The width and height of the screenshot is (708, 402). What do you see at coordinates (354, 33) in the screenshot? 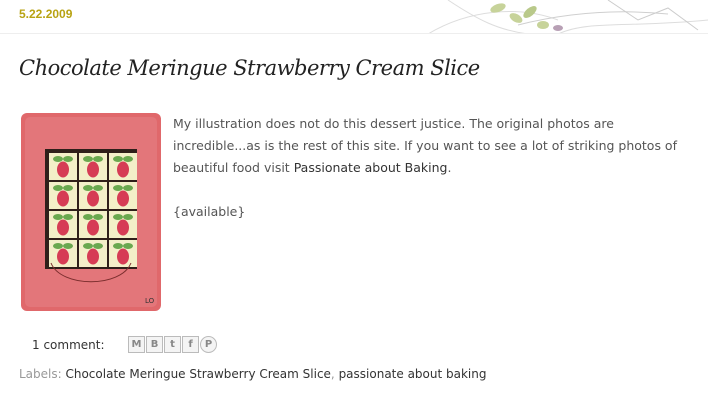
I see `divider` at bounding box center [354, 33].